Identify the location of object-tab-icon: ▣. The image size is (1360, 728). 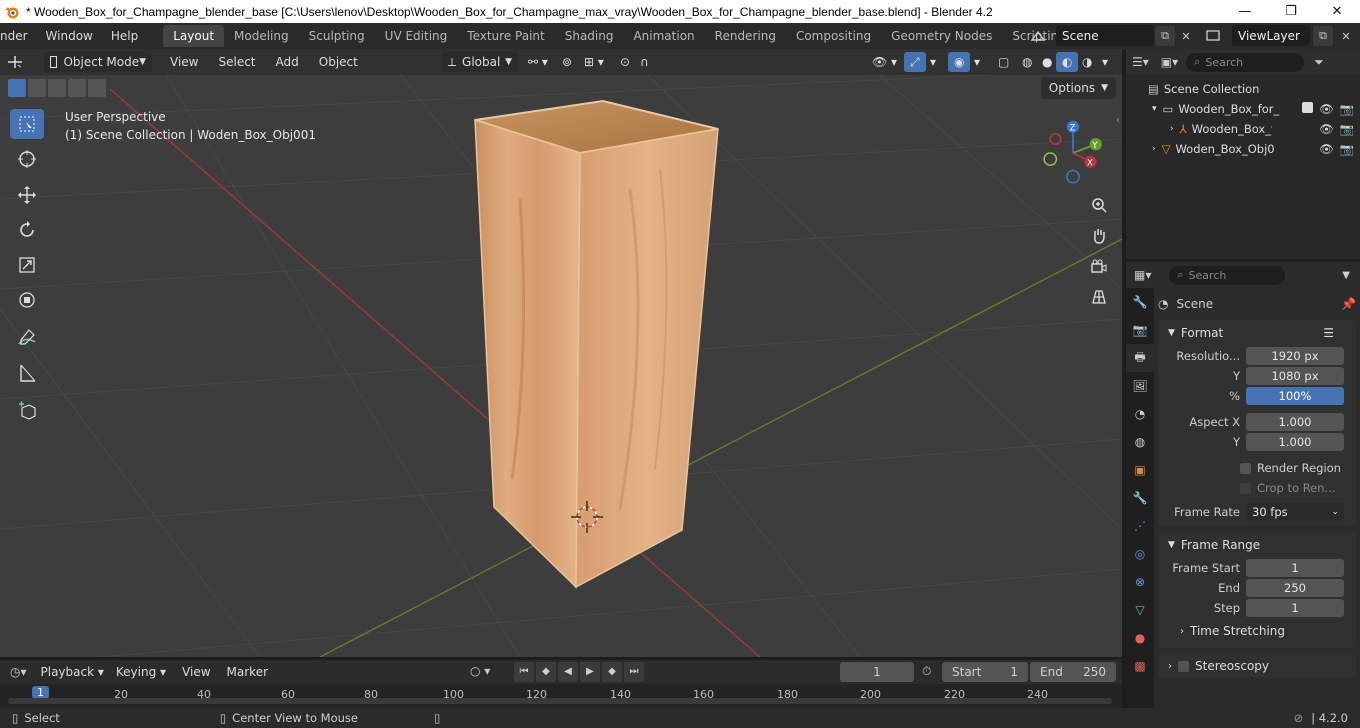
(1140, 470).